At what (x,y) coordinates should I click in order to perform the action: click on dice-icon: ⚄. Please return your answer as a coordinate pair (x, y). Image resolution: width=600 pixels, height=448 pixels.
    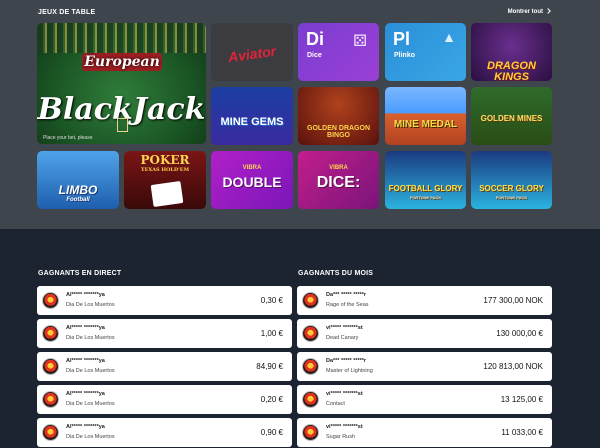
    Looking at the image, I should click on (360, 41).